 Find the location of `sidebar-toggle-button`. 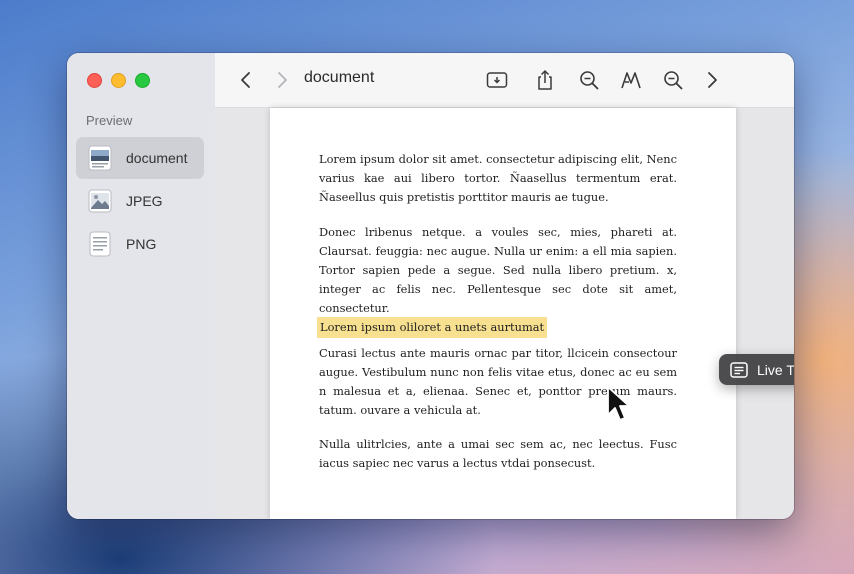

sidebar-toggle-button is located at coordinates (497, 80).